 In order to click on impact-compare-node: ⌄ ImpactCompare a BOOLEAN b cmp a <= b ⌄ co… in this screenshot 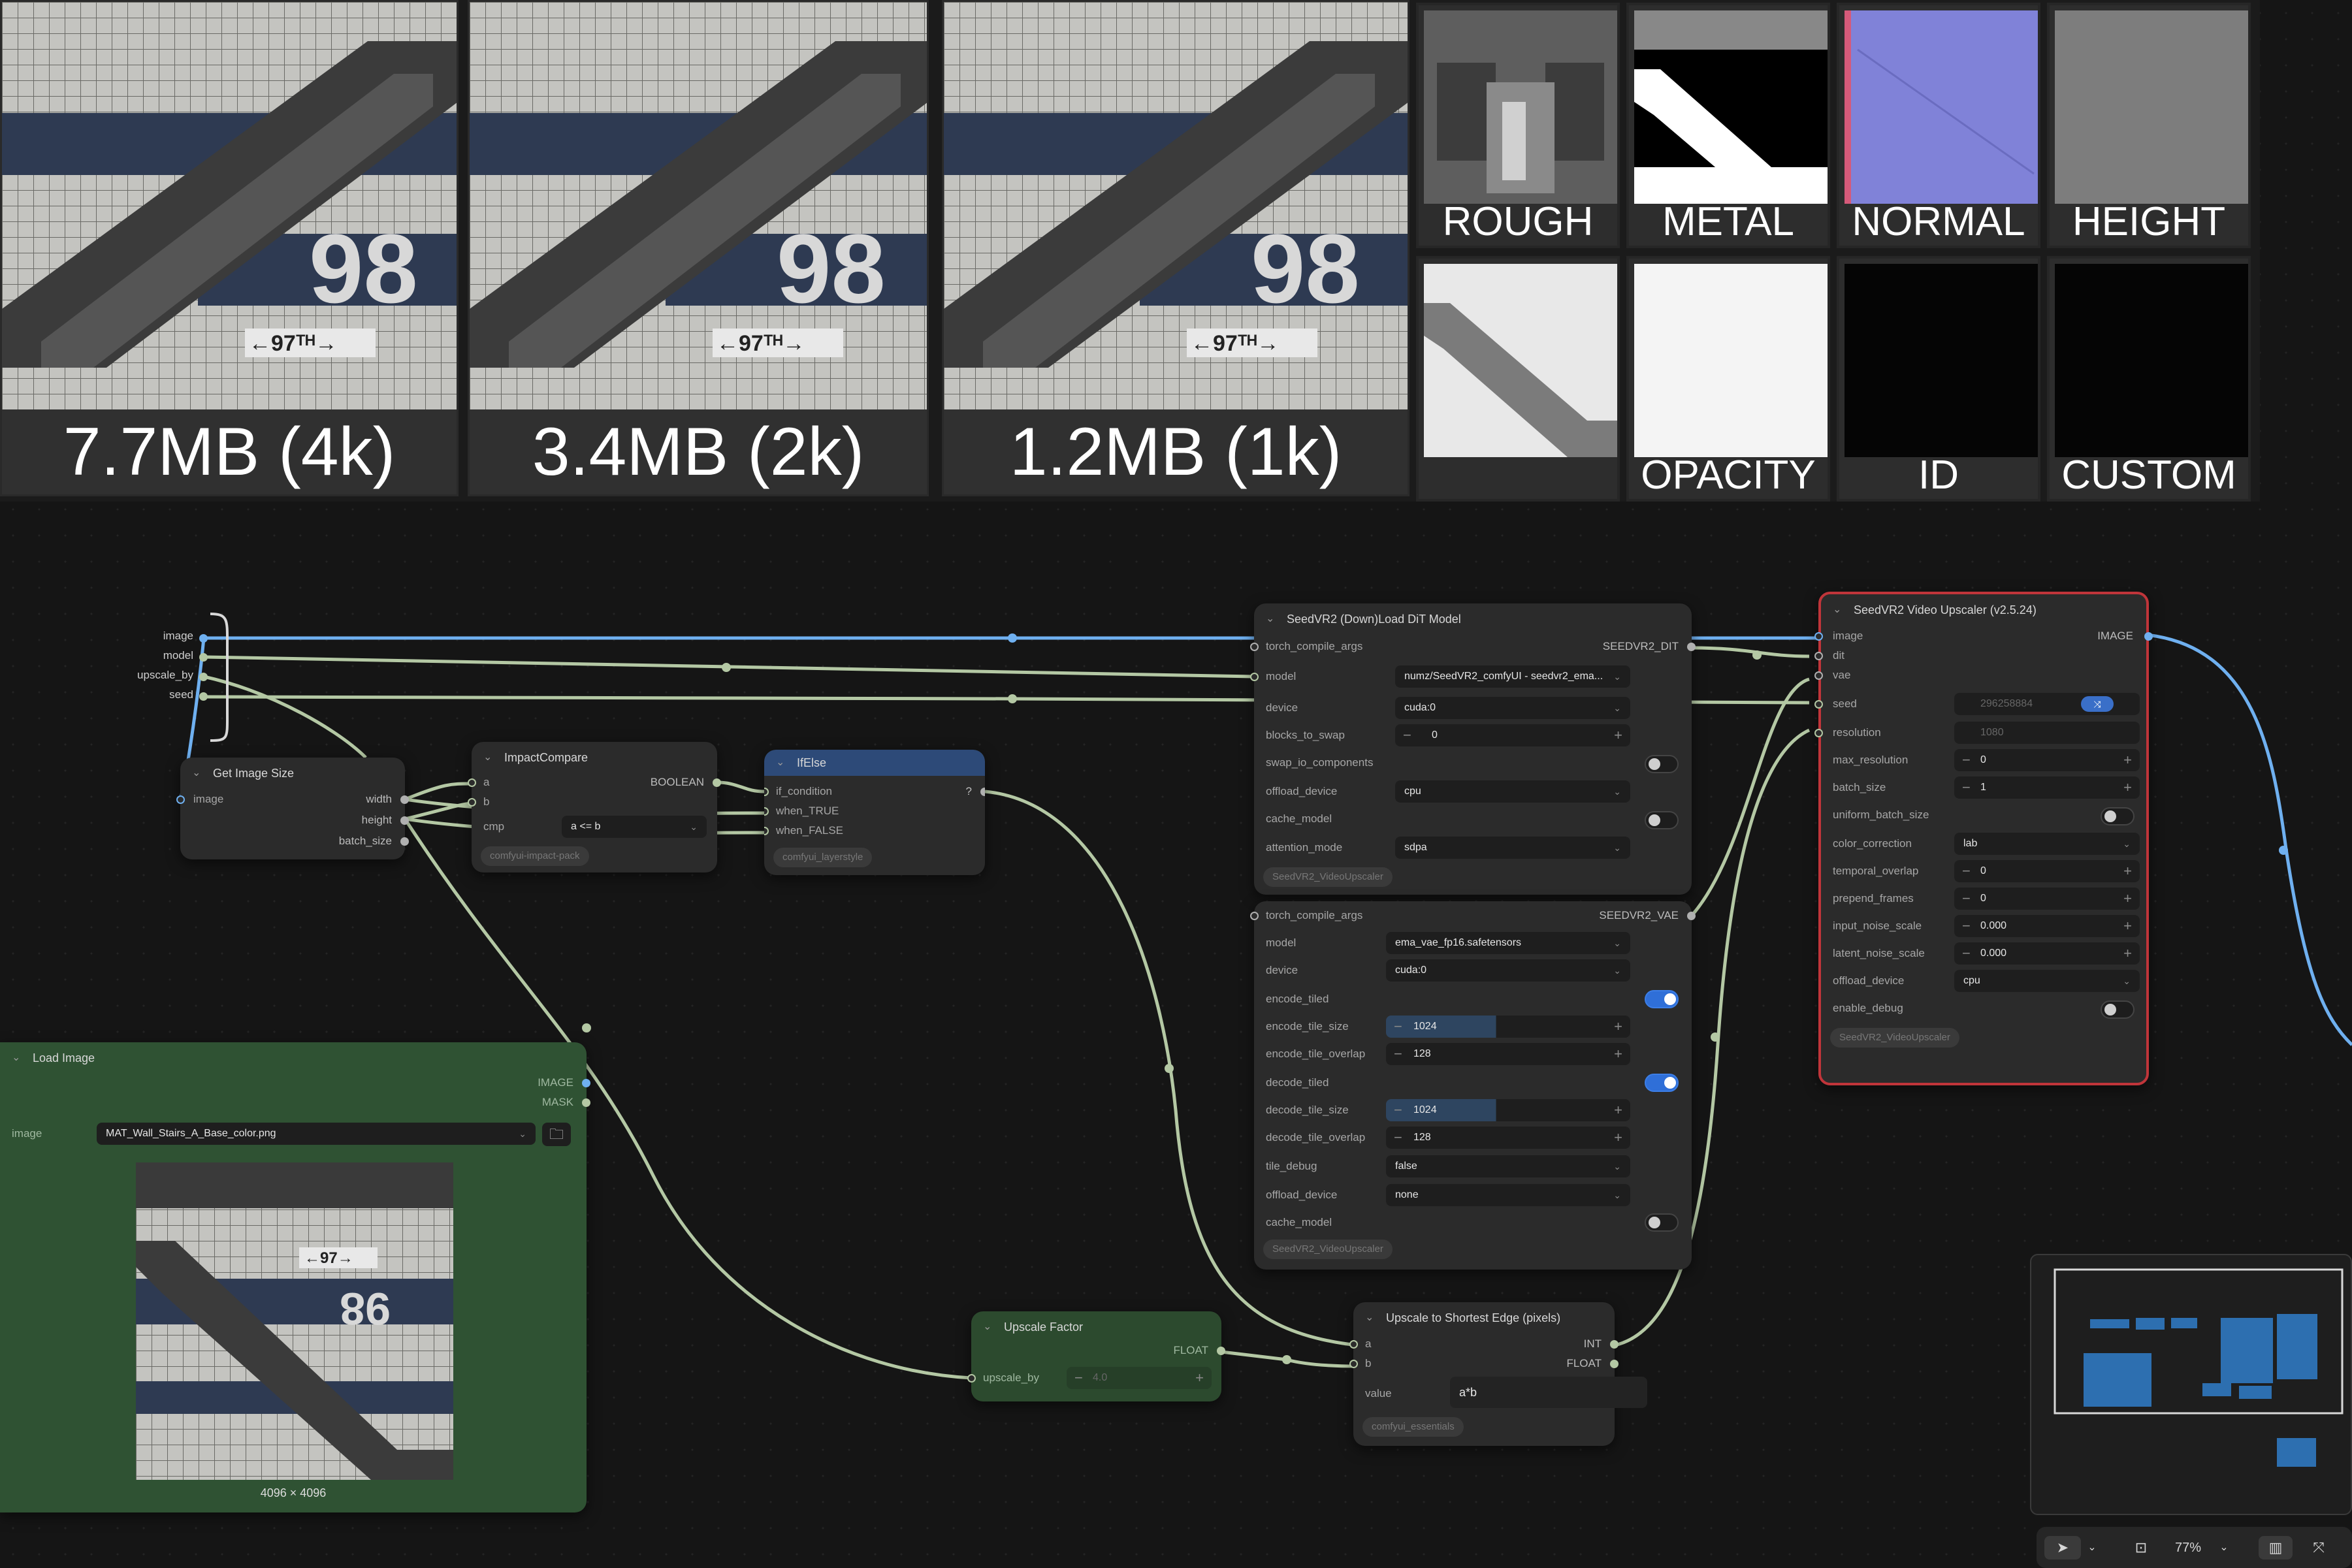, I will do `click(594, 807)`.